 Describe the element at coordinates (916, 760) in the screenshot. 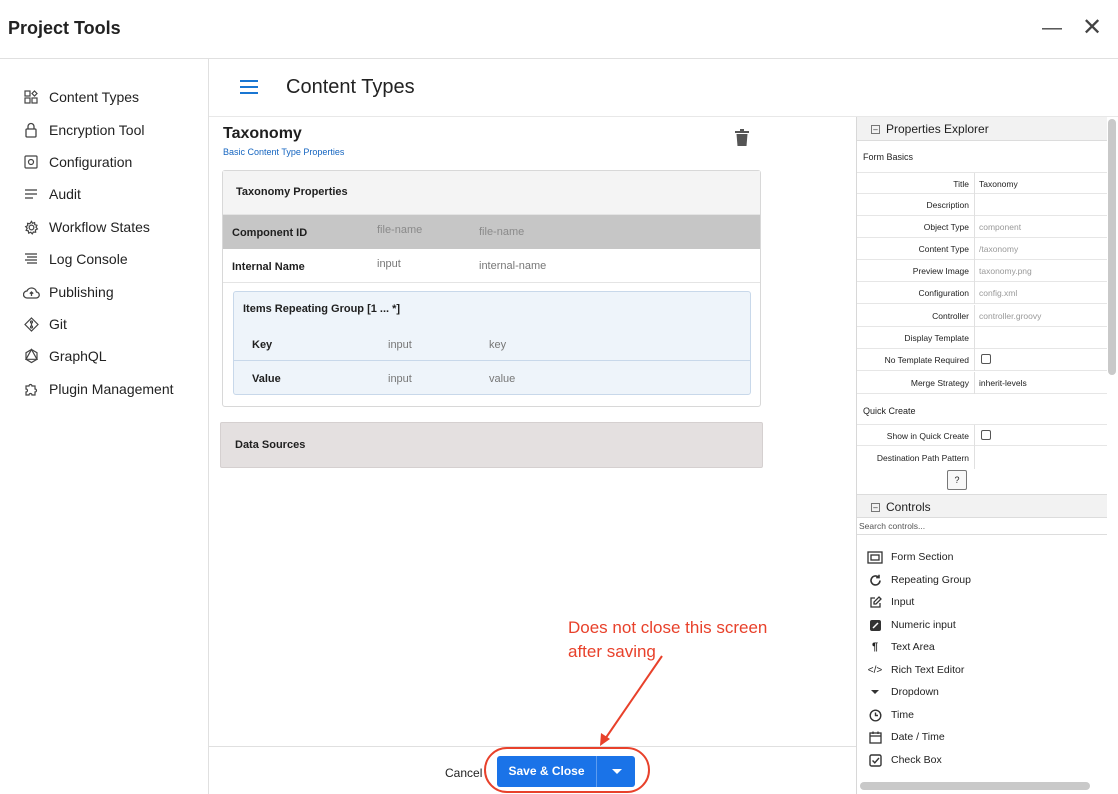

I see `control-label: Check Box` at that location.